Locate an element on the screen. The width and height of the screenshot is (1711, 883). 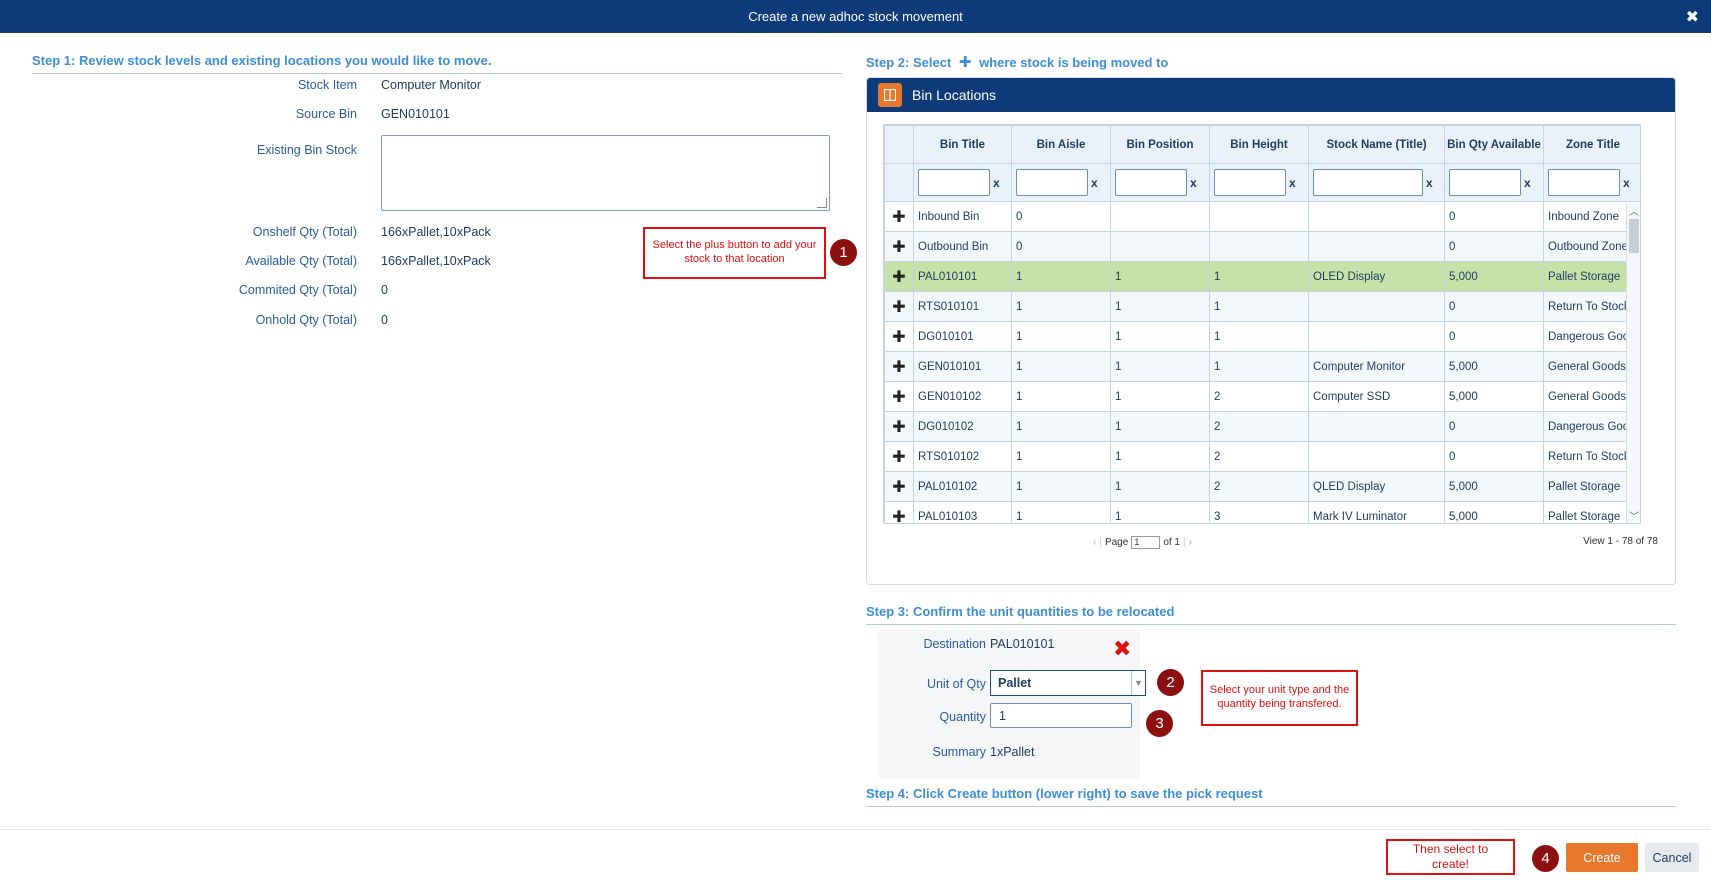
chevron-down-icon: ▼ is located at coordinates (1138, 683).